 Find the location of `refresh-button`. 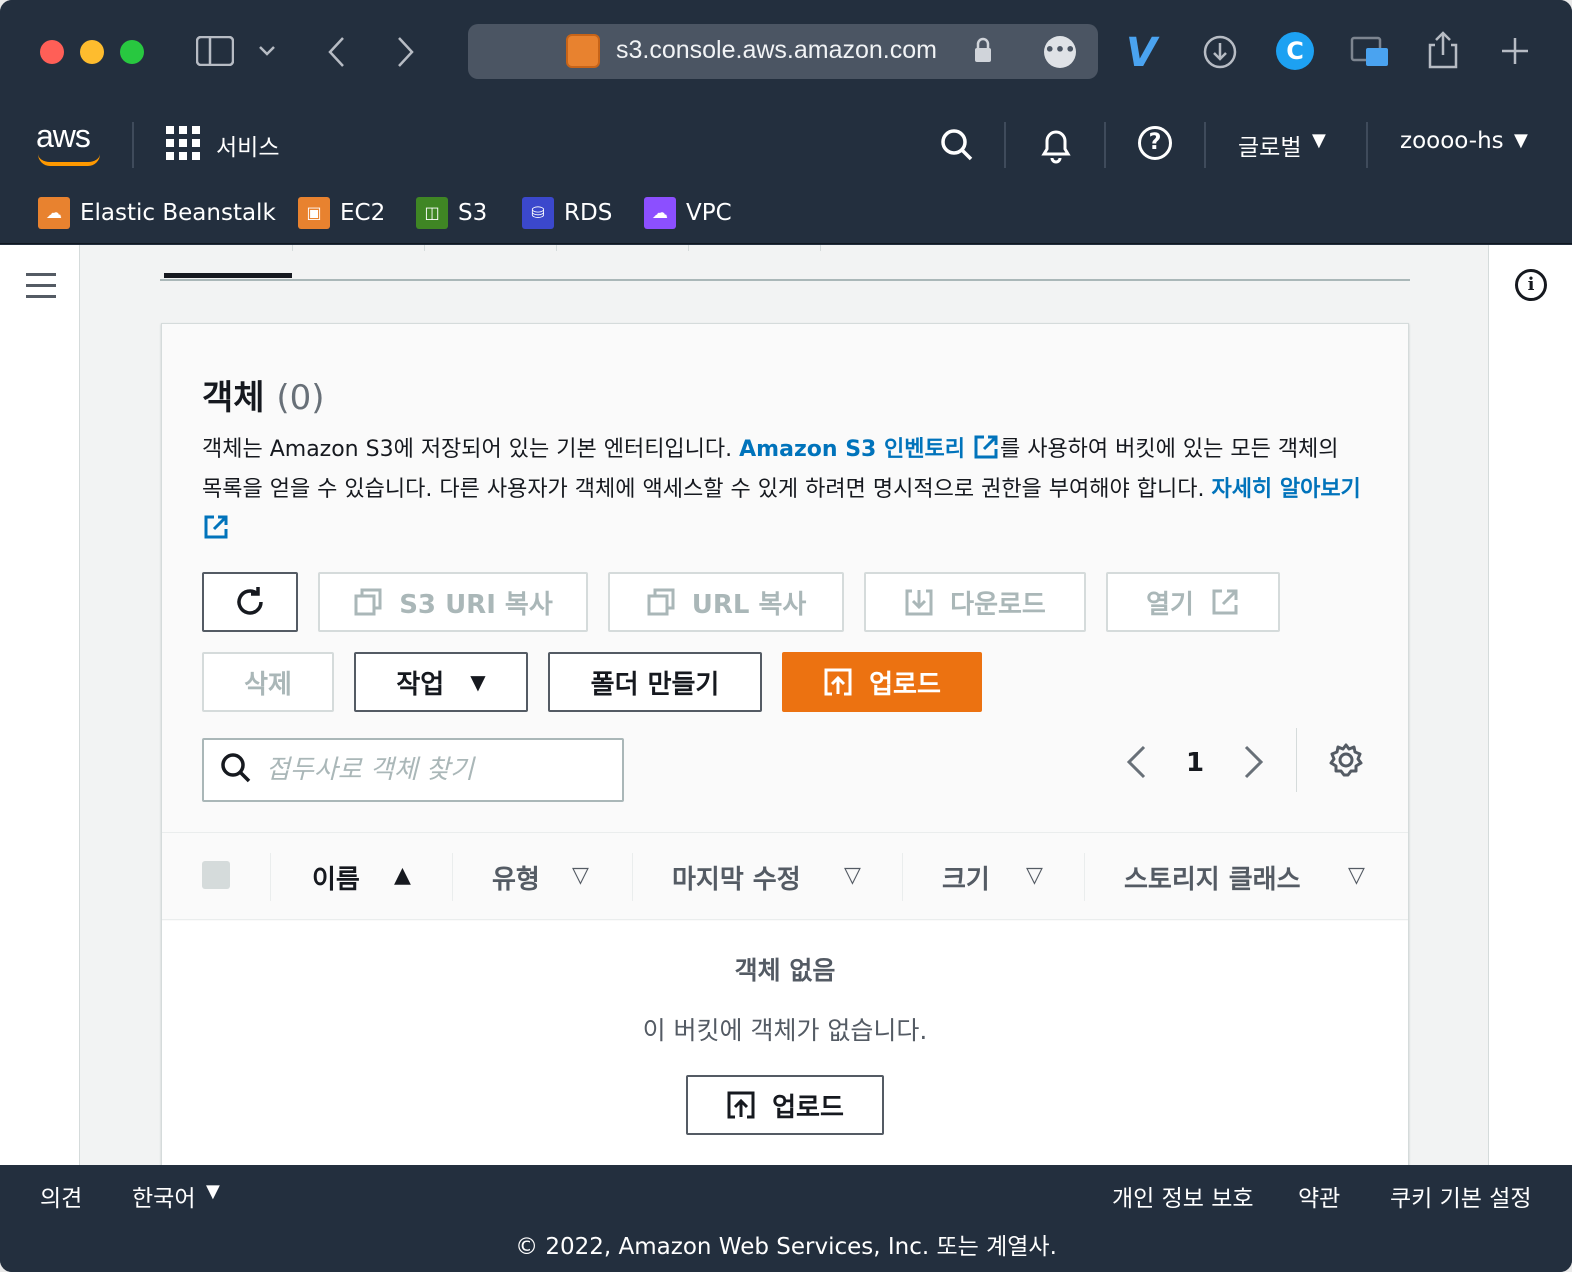

refresh-button is located at coordinates (250, 602).